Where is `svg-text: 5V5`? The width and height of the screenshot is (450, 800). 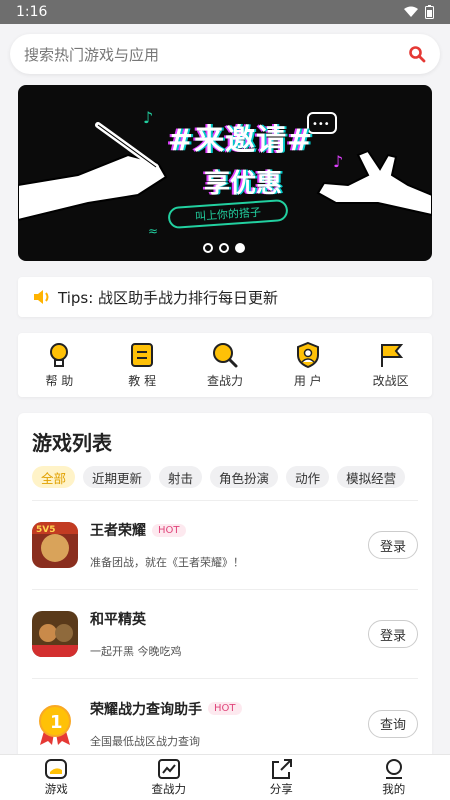
svg-text: 5V5 is located at coordinates (46, 530).